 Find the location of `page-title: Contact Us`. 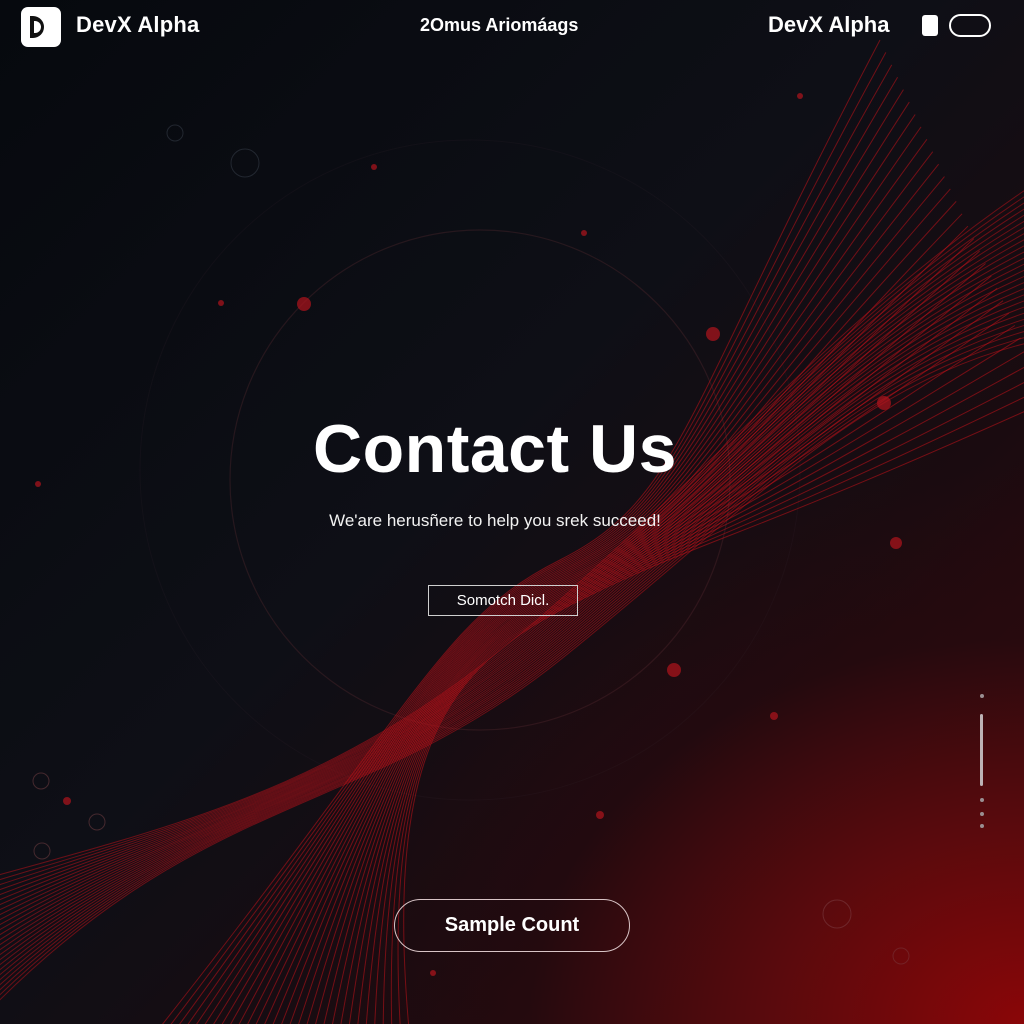

page-title: Contact Us is located at coordinates (495, 449).